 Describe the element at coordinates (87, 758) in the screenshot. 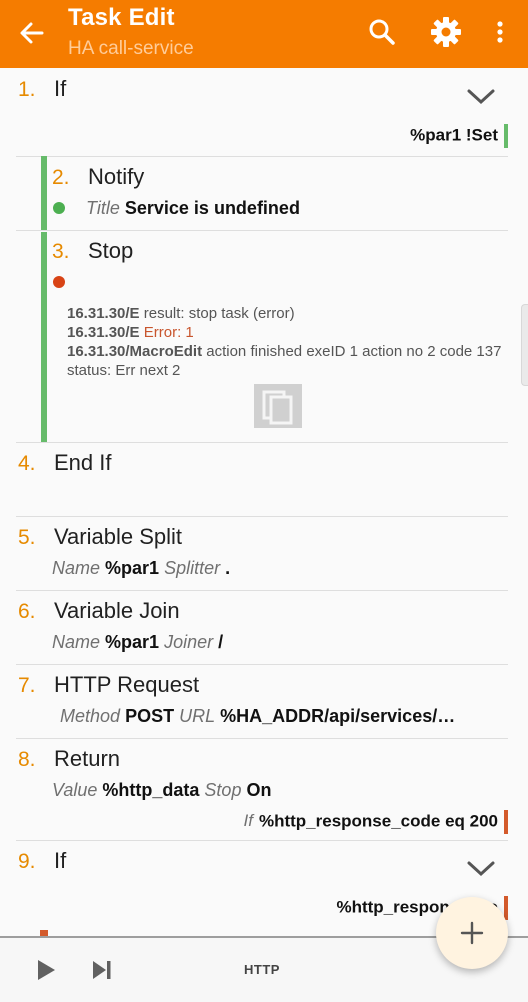

I see `action-name: Return` at that location.